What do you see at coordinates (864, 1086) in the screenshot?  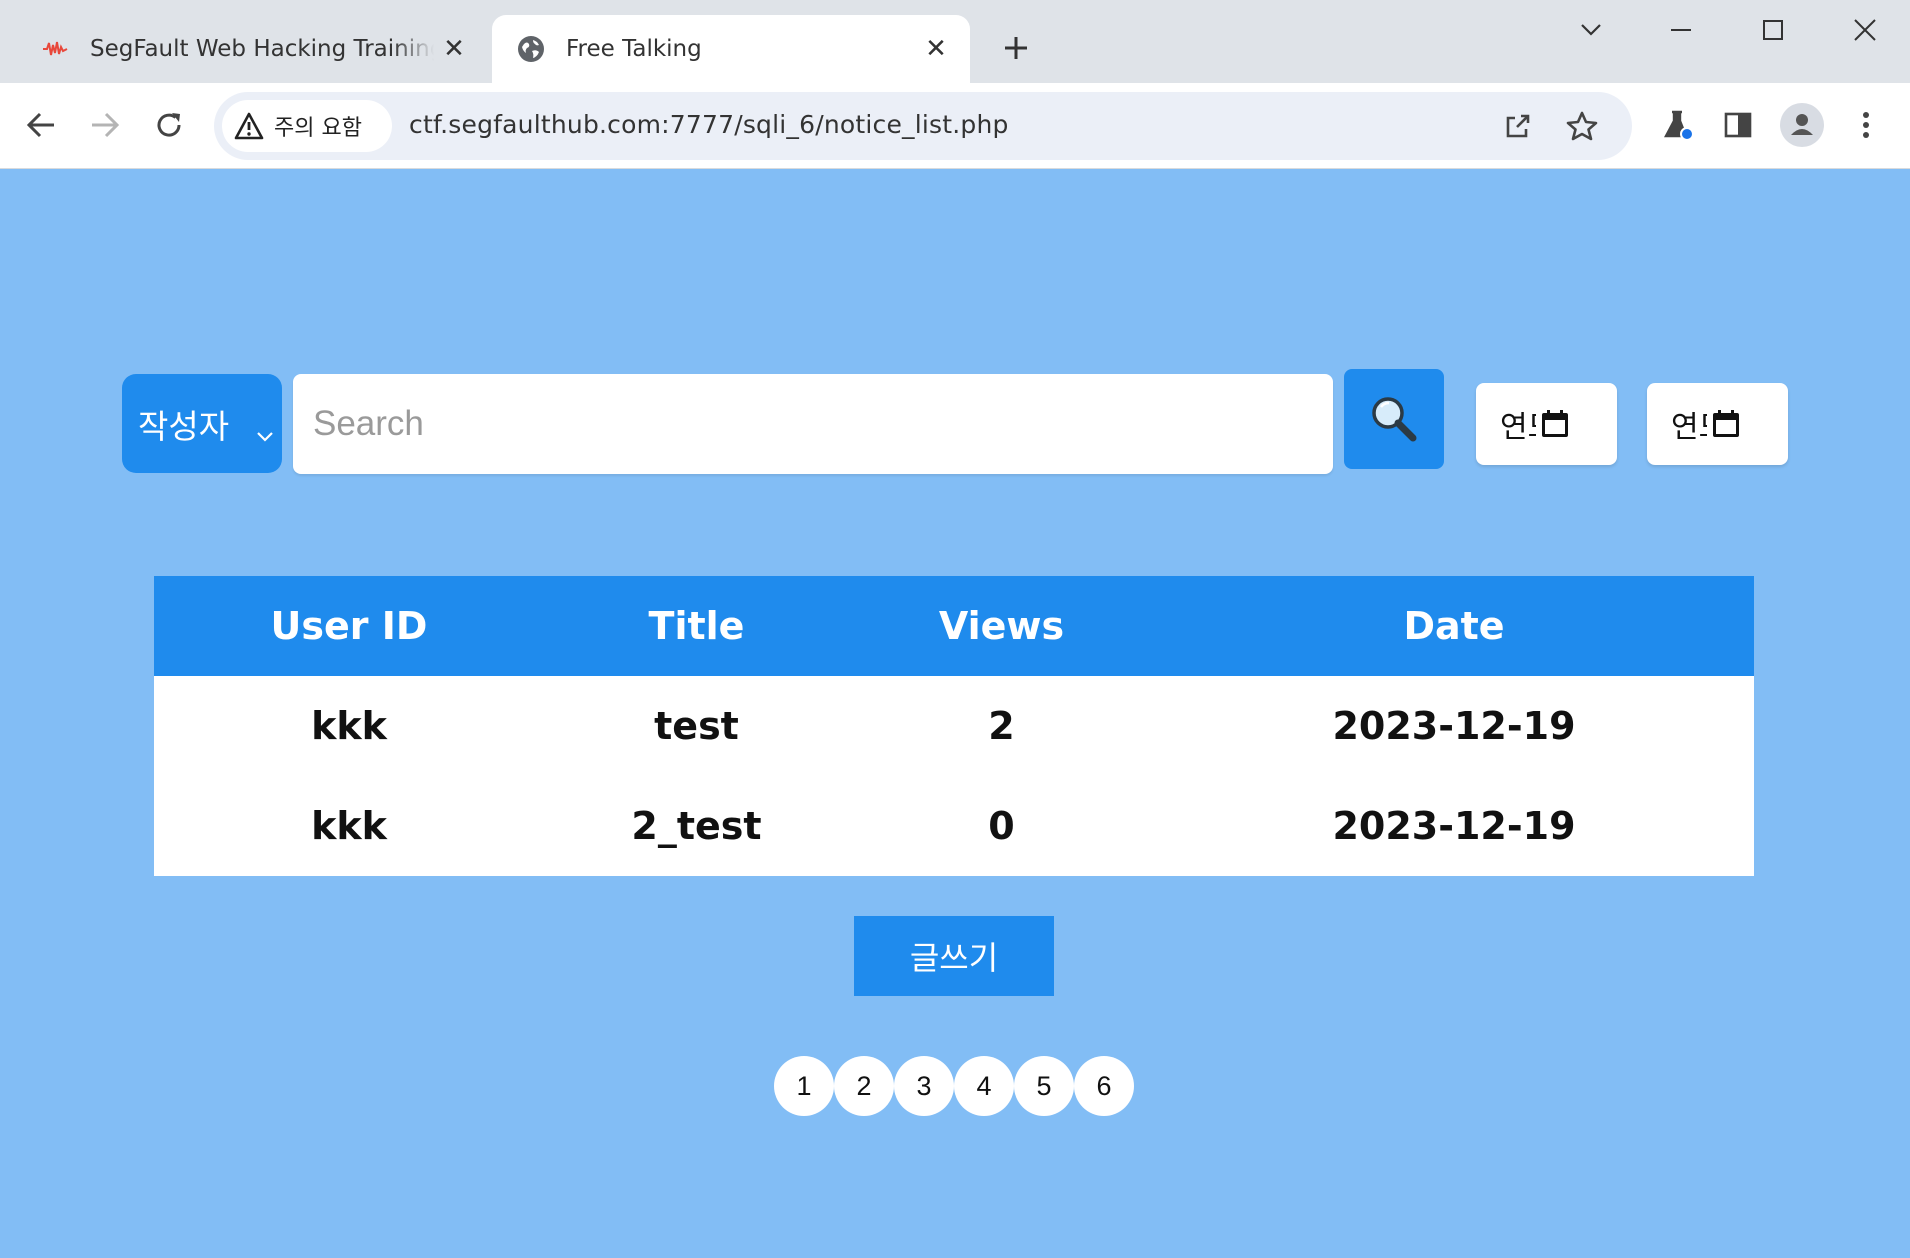 I see `page-link-2: 2` at bounding box center [864, 1086].